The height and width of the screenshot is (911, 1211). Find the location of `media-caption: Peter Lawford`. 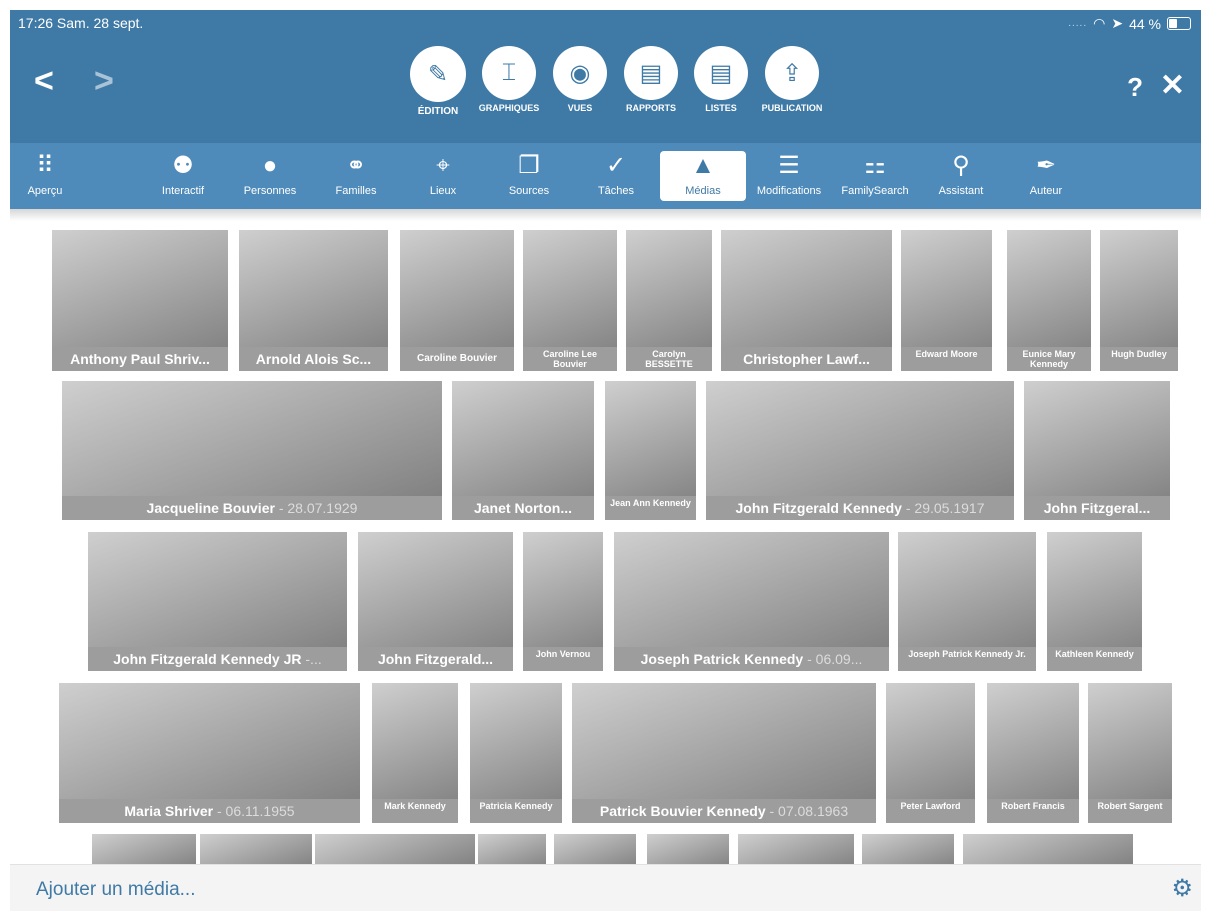

media-caption: Peter Lawford is located at coordinates (930, 811).